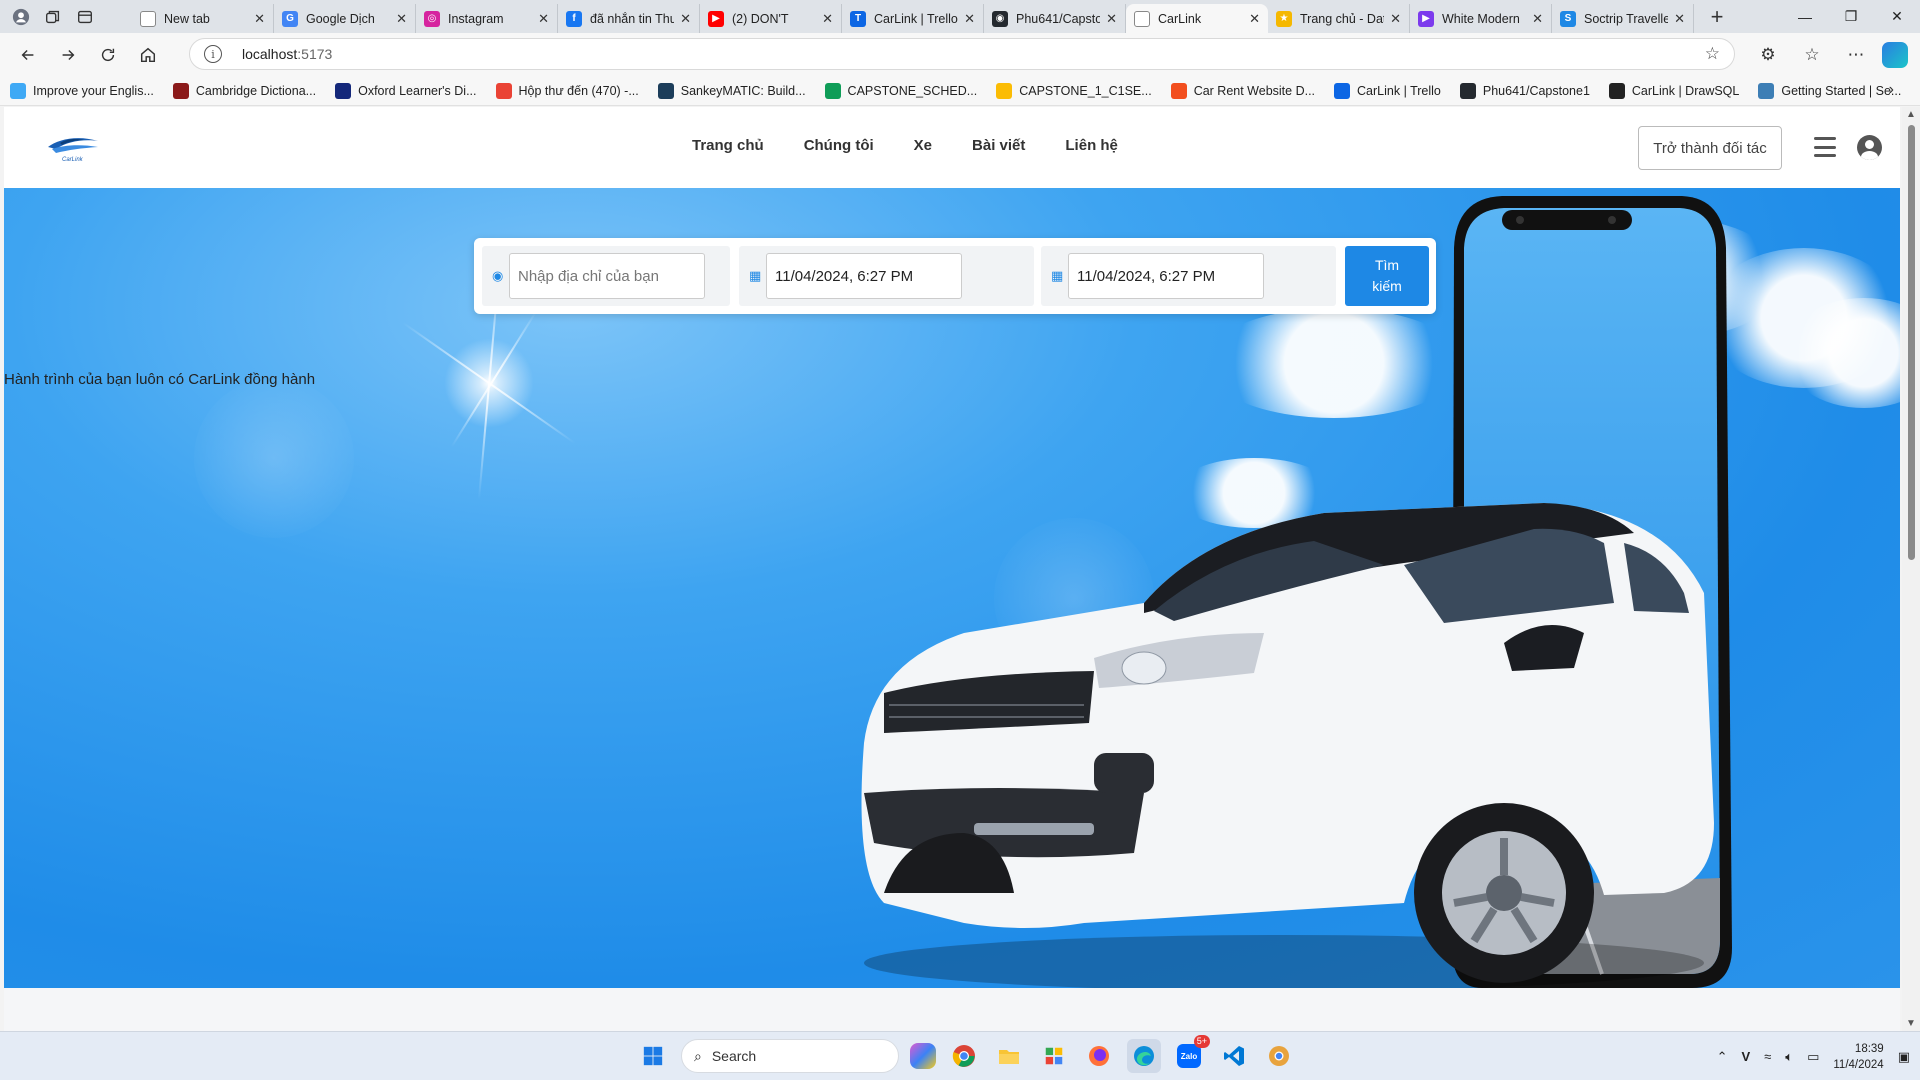  I want to click on bookmark-item: CarLink | Trello, so click(1387, 90).